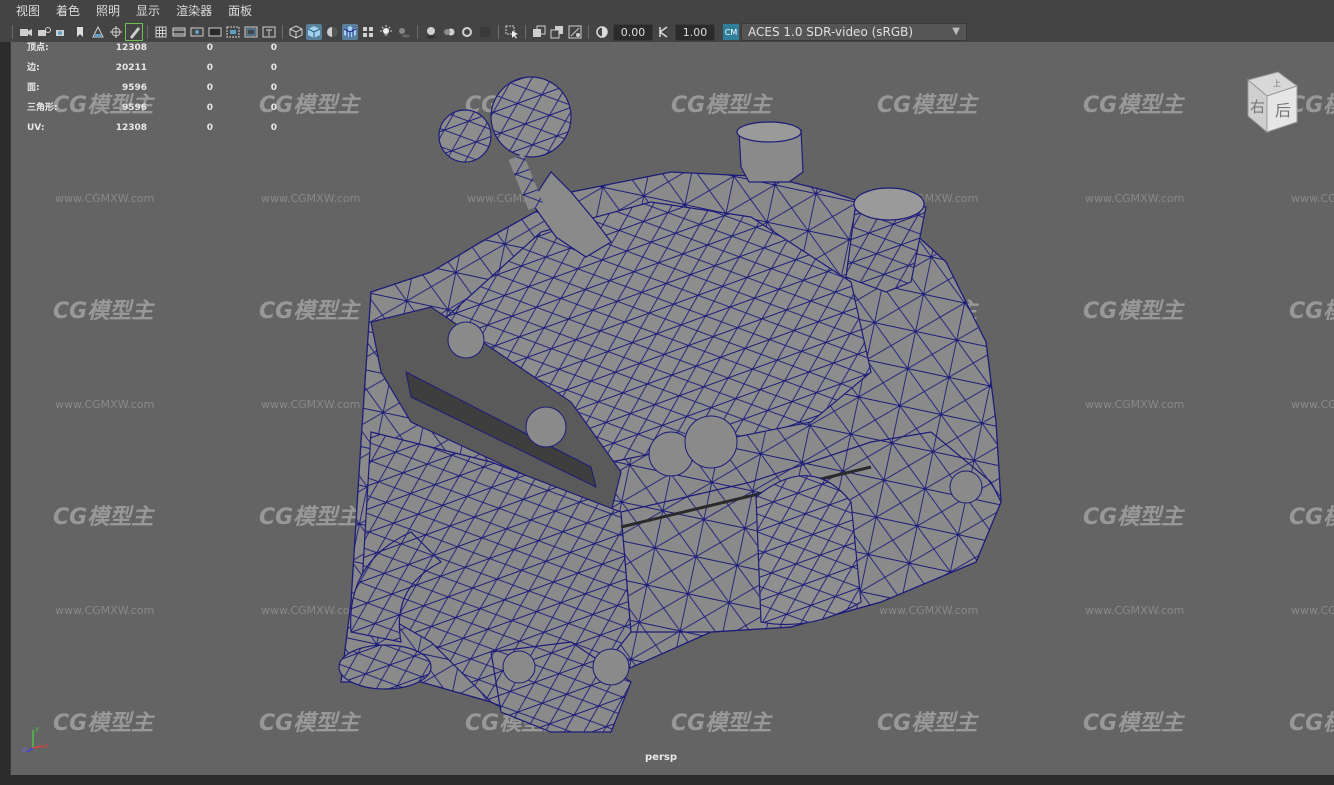 The image size is (1334, 785). Describe the element at coordinates (38, 48) in the screenshot. I see `hud-label: 顶点:` at that location.